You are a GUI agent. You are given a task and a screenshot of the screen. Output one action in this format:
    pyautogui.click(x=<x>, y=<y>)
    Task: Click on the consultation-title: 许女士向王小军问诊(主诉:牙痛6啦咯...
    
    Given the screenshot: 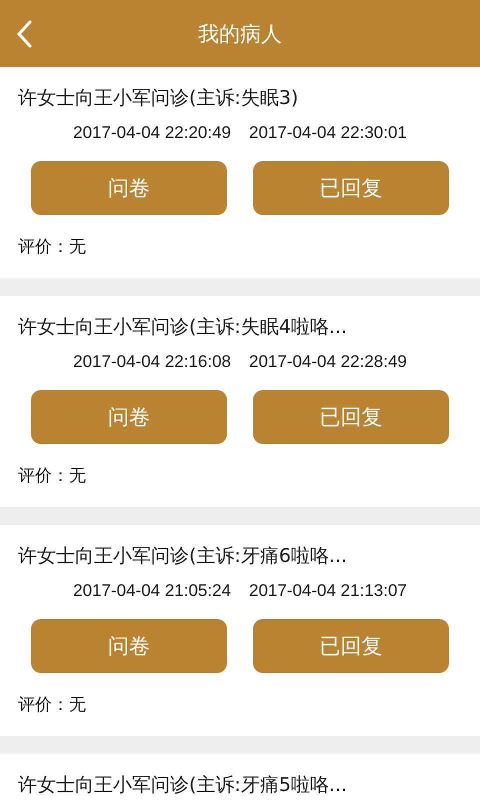 What is the action you would take?
    pyautogui.click(x=240, y=556)
    